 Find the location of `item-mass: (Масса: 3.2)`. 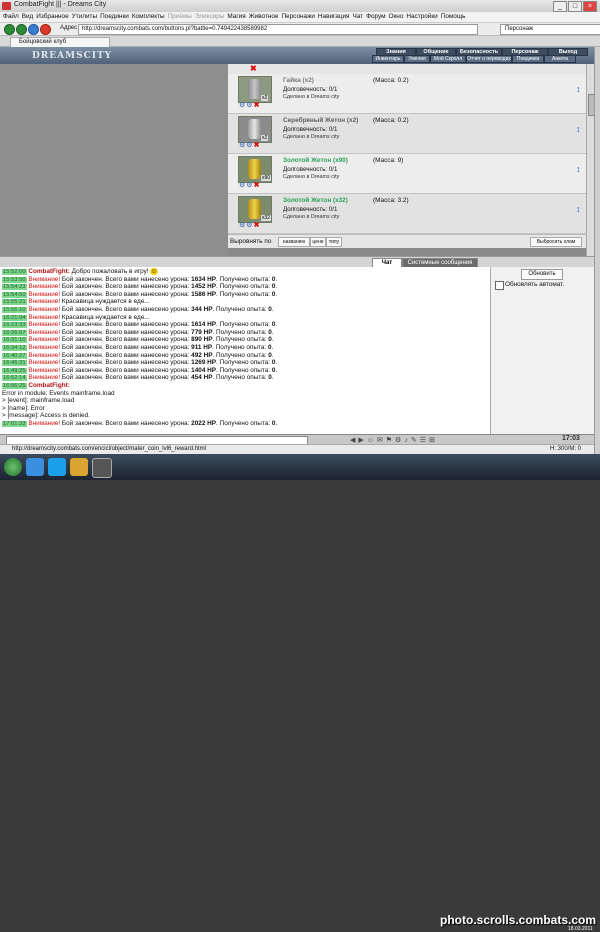

item-mass: (Масса: 3.2) is located at coordinates (391, 200).